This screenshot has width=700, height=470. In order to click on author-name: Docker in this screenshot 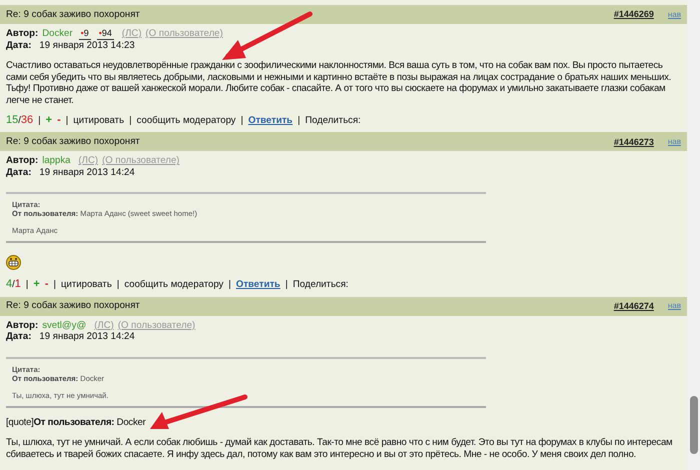, I will do `click(57, 34)`.